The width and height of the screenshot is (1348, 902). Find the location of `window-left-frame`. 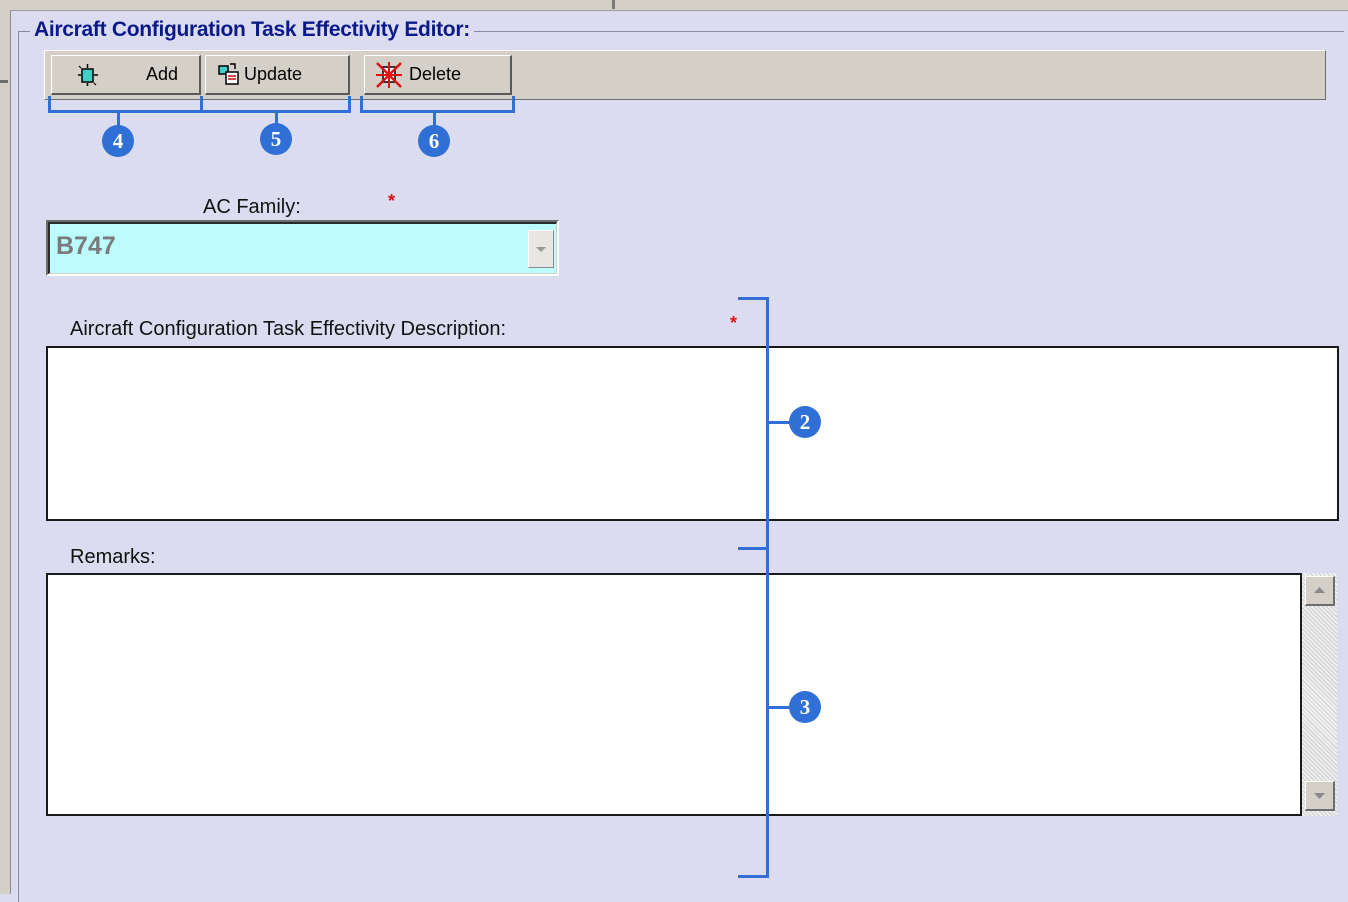

window-left-frame is located at coordinates (5, 447).